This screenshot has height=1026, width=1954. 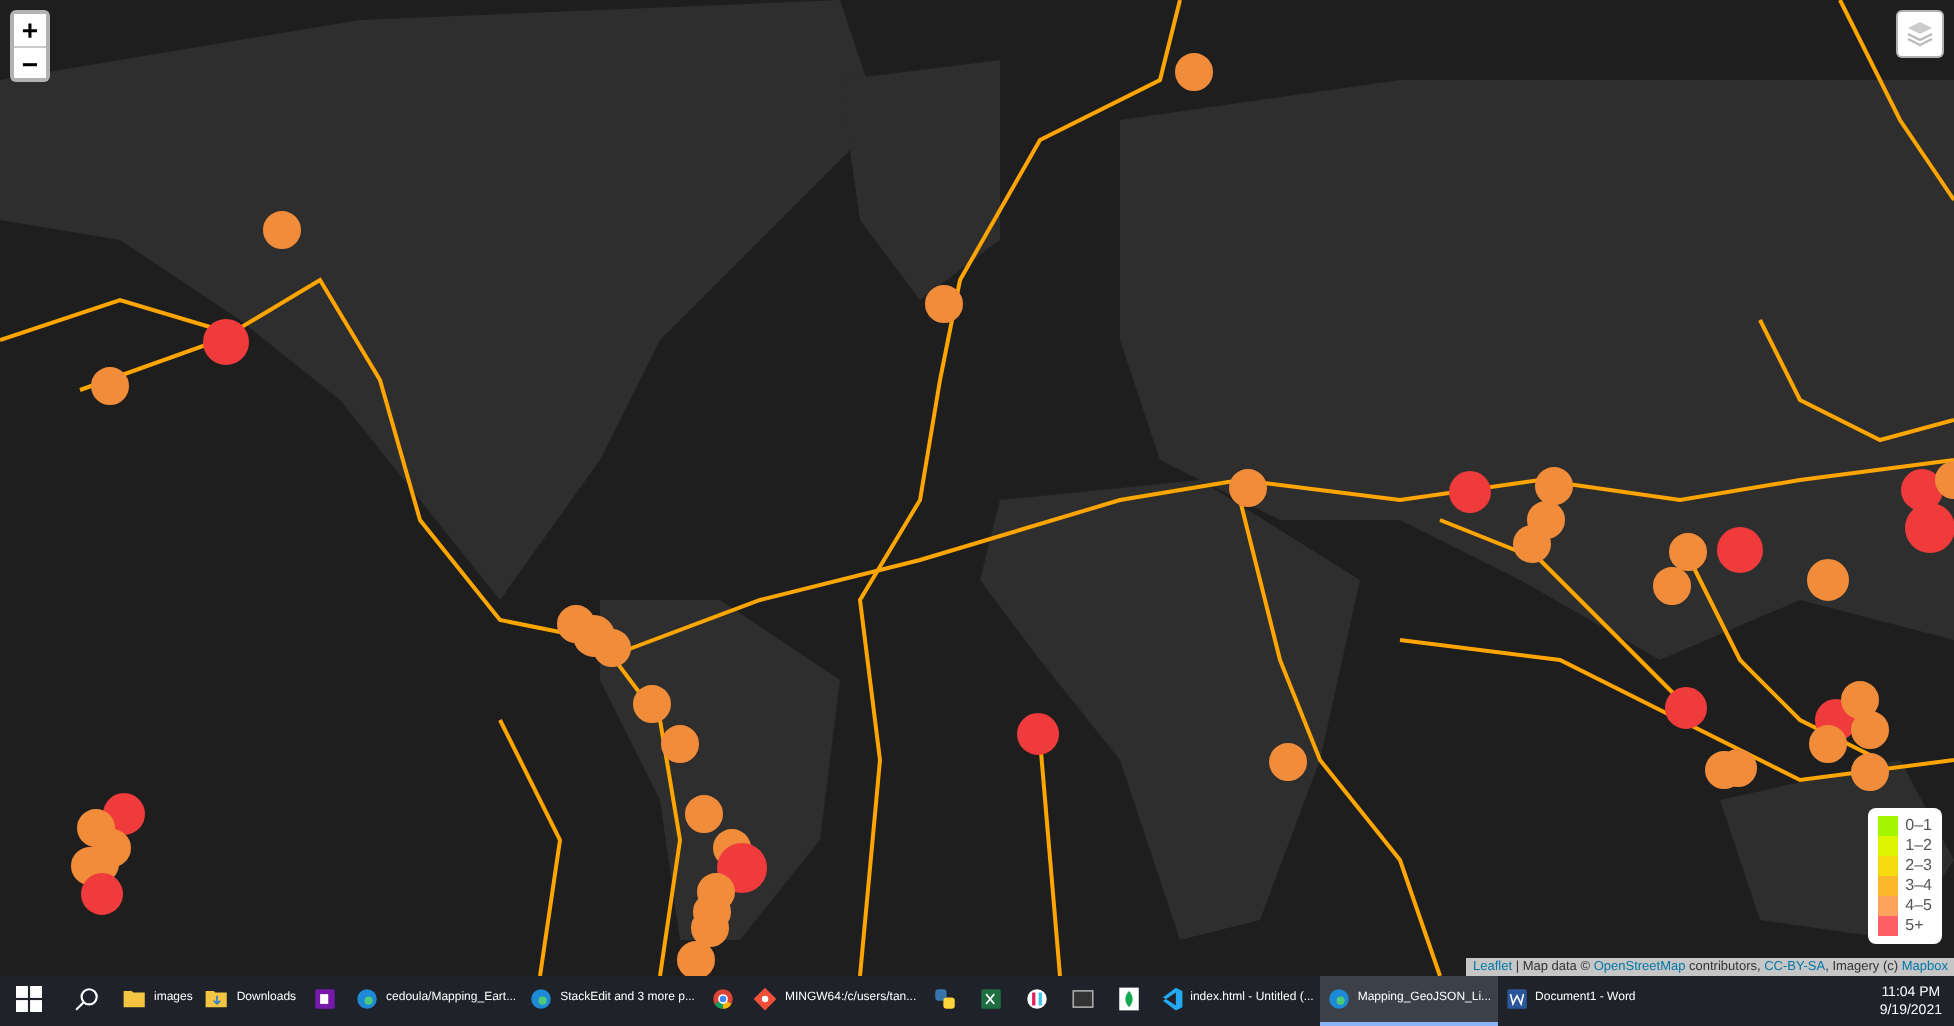 What do you see at coordinates (29, 999) in the screenshot?
I see `windows-icon` at bounding box center [29, 999].